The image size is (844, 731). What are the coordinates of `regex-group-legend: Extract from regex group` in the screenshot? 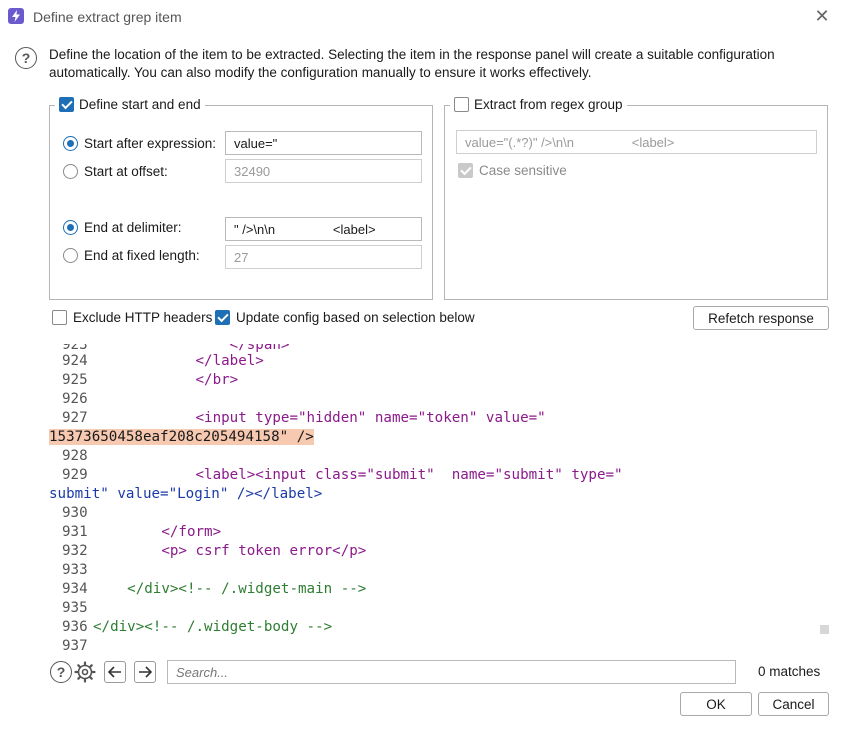 It's located at (538, 104).